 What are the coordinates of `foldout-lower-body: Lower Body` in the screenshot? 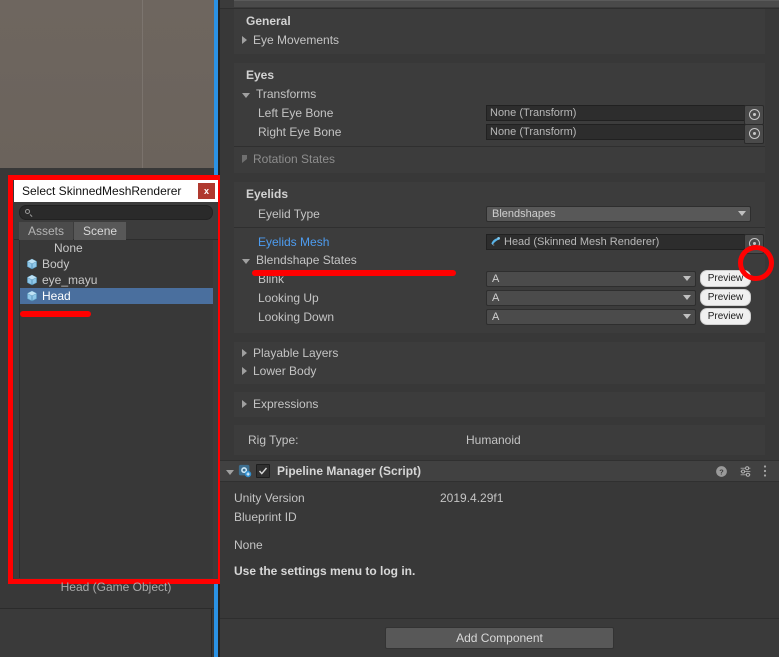 It's located at (499, 371).